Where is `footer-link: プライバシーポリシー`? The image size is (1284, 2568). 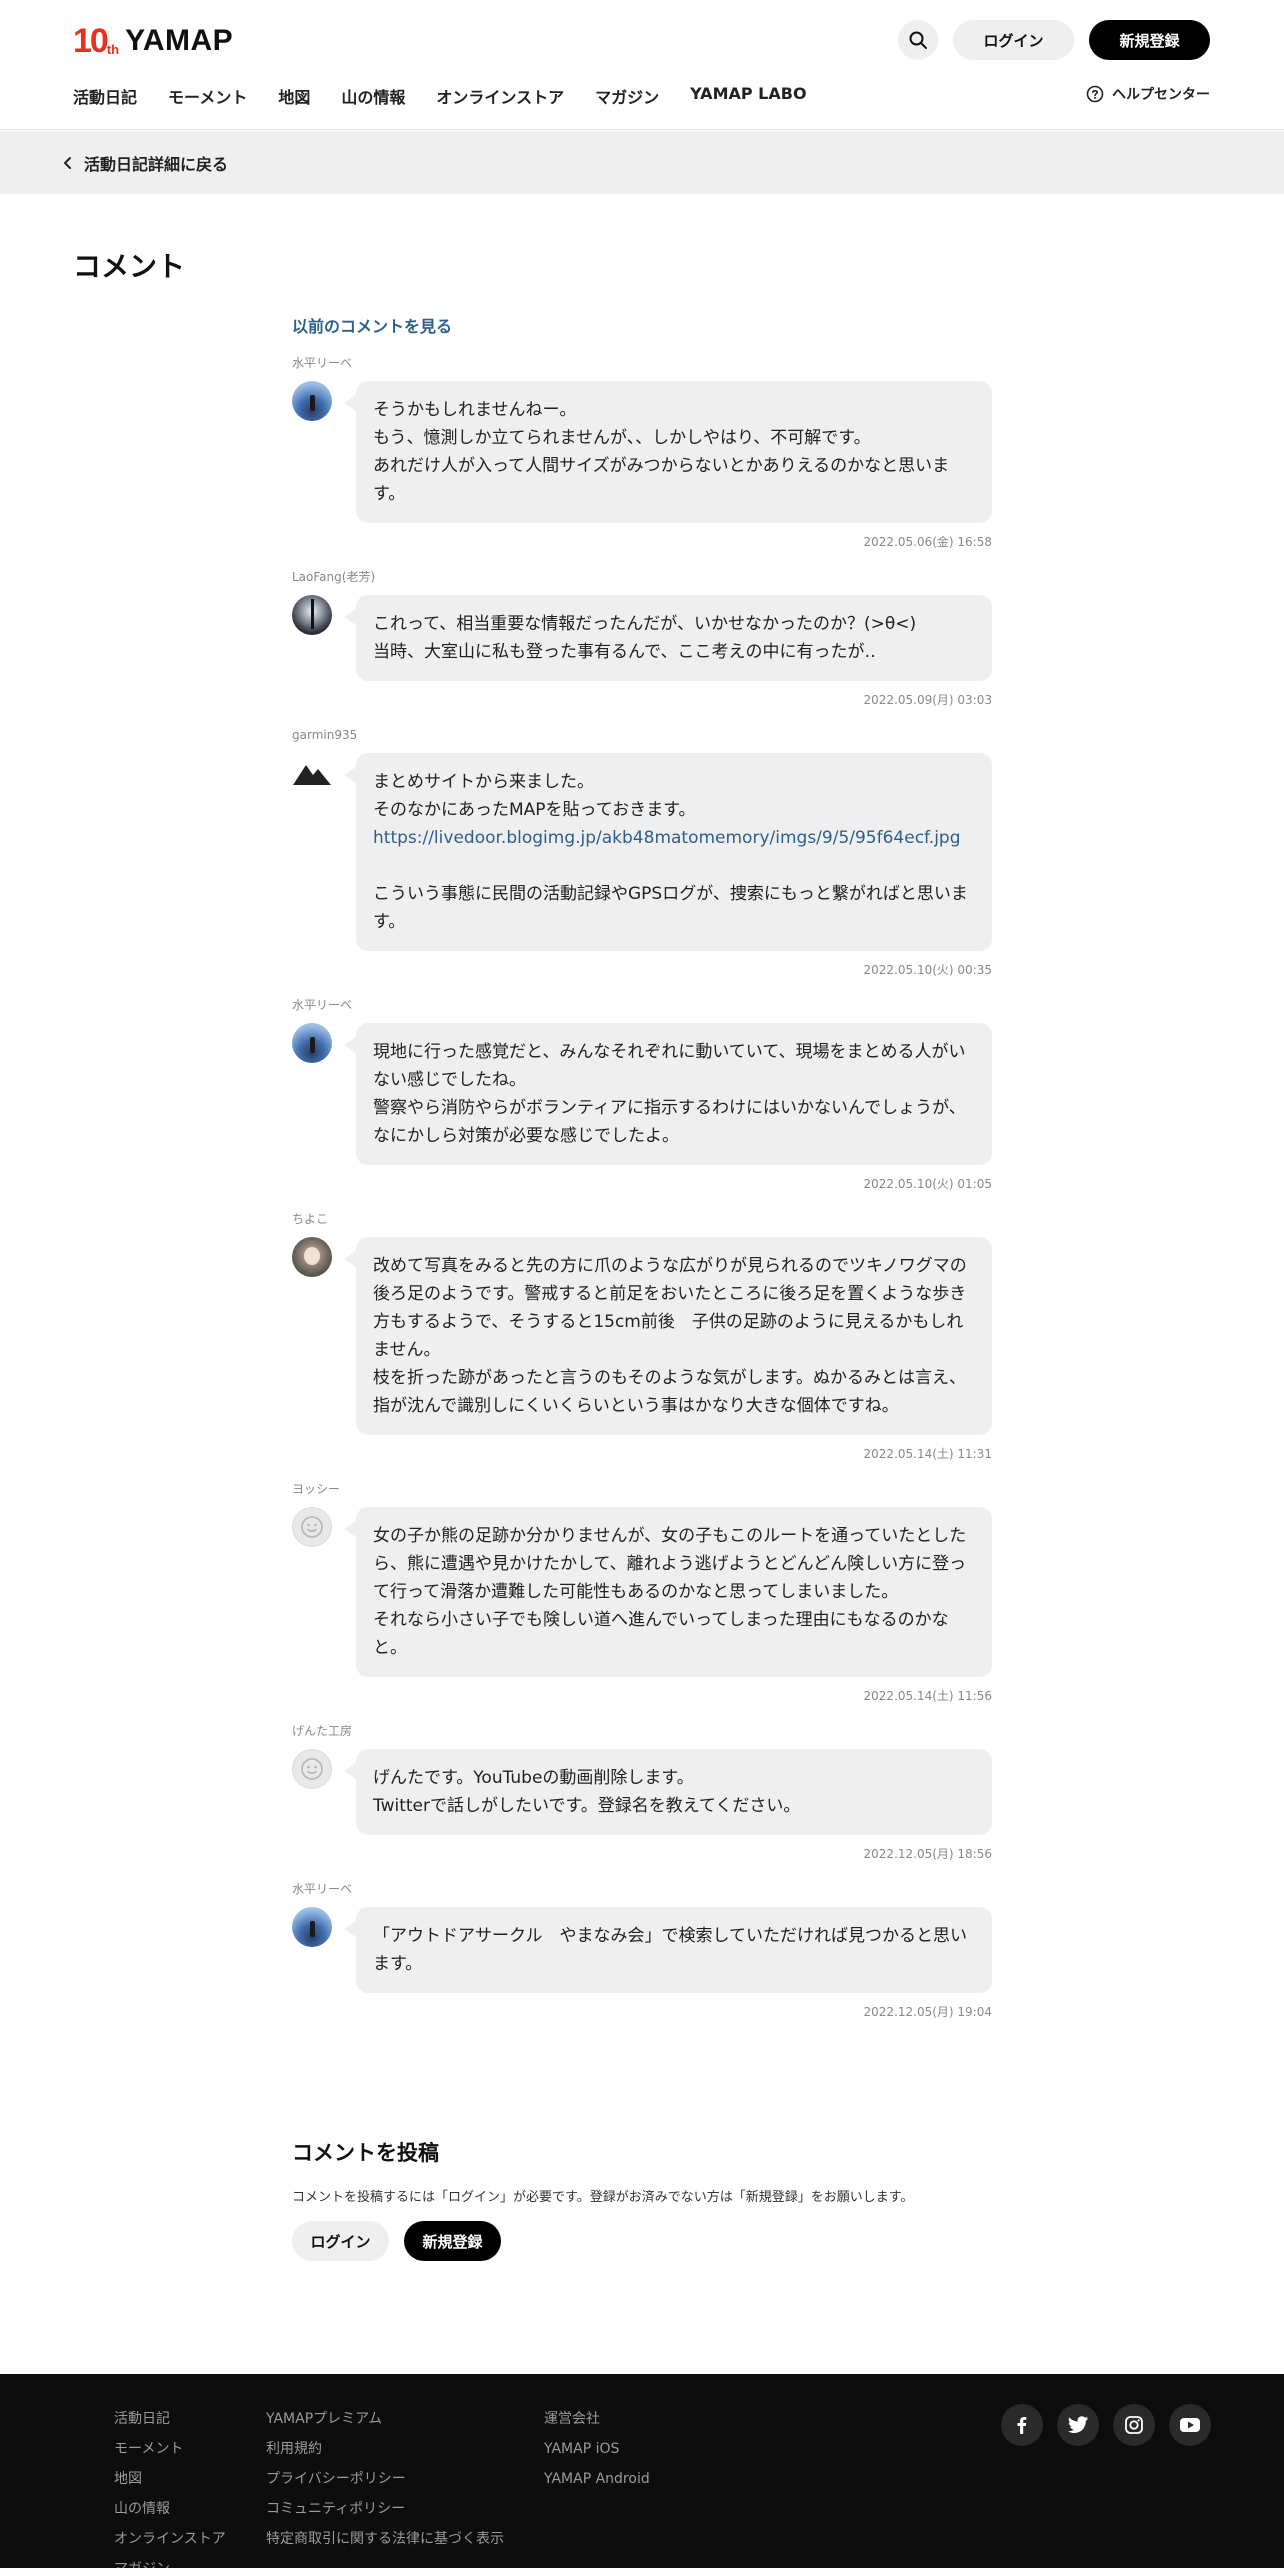 footer-link: プライバシーポリシー is located at coordinates (385, 2479).